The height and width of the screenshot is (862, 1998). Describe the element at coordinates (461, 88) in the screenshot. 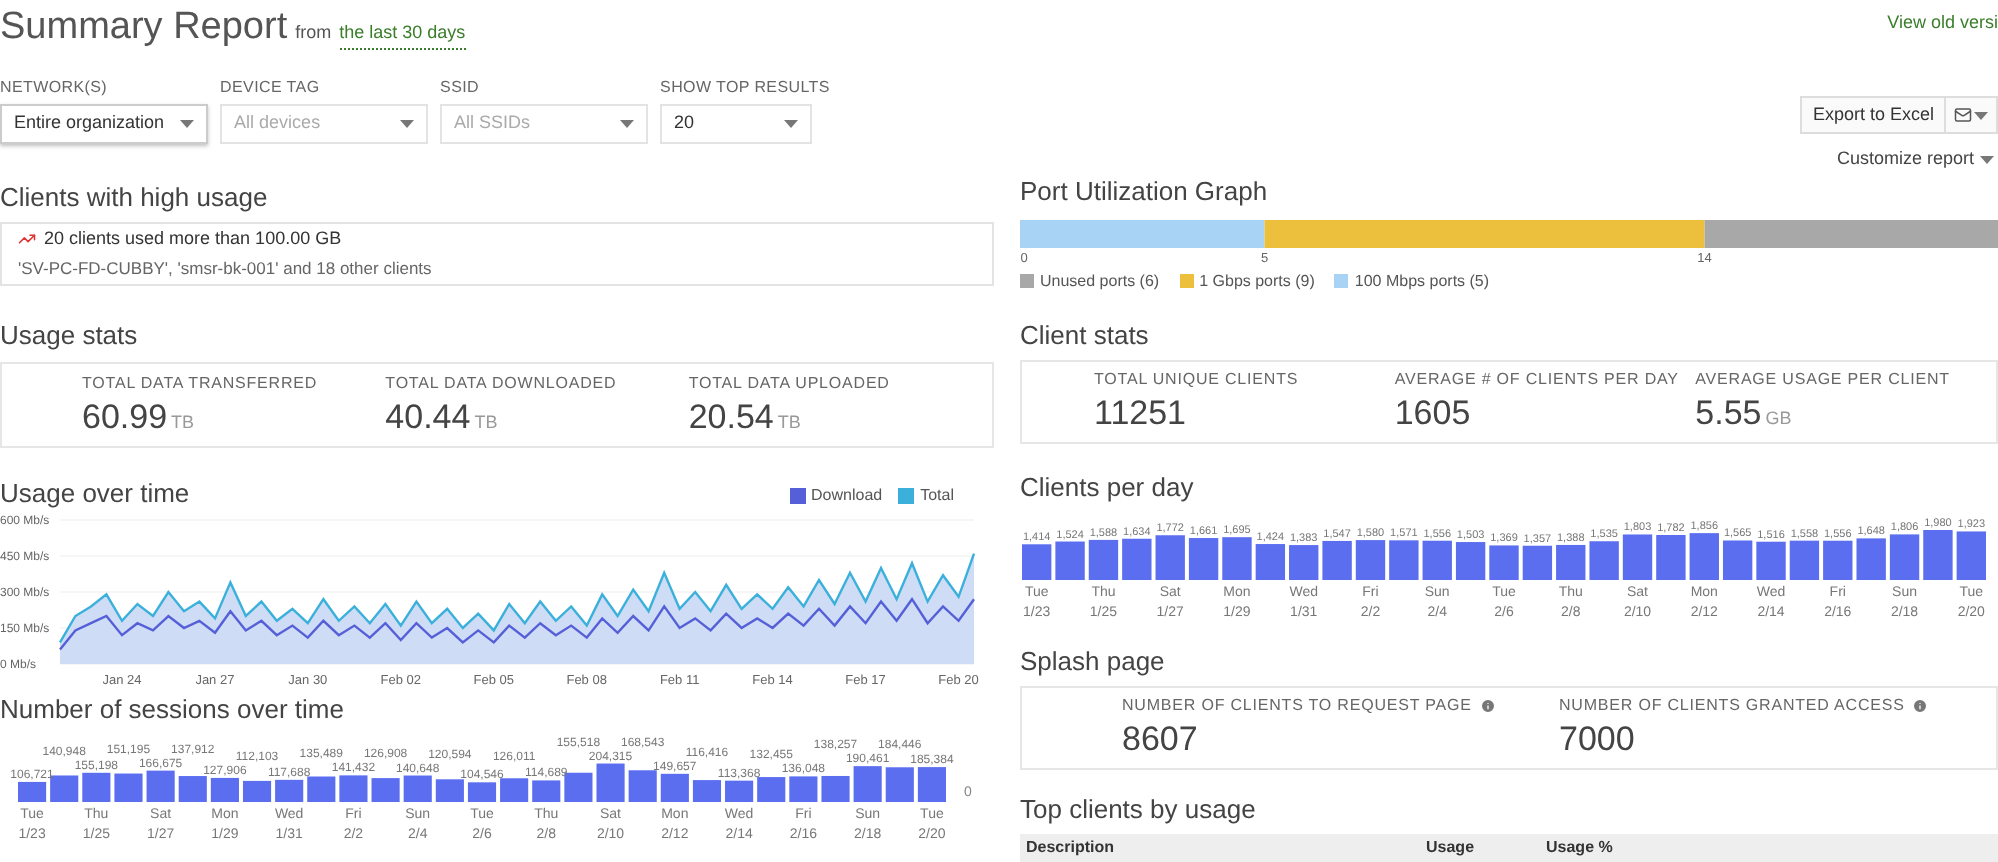

I see `filter-label: SSID` at that location.